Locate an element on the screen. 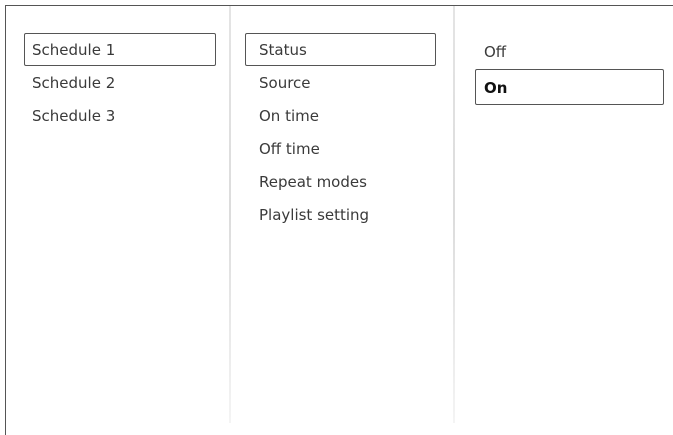 This screenshot has height=435, width=673. schedule-item-3: Schedule 3 is located at coordinates (120, 115).